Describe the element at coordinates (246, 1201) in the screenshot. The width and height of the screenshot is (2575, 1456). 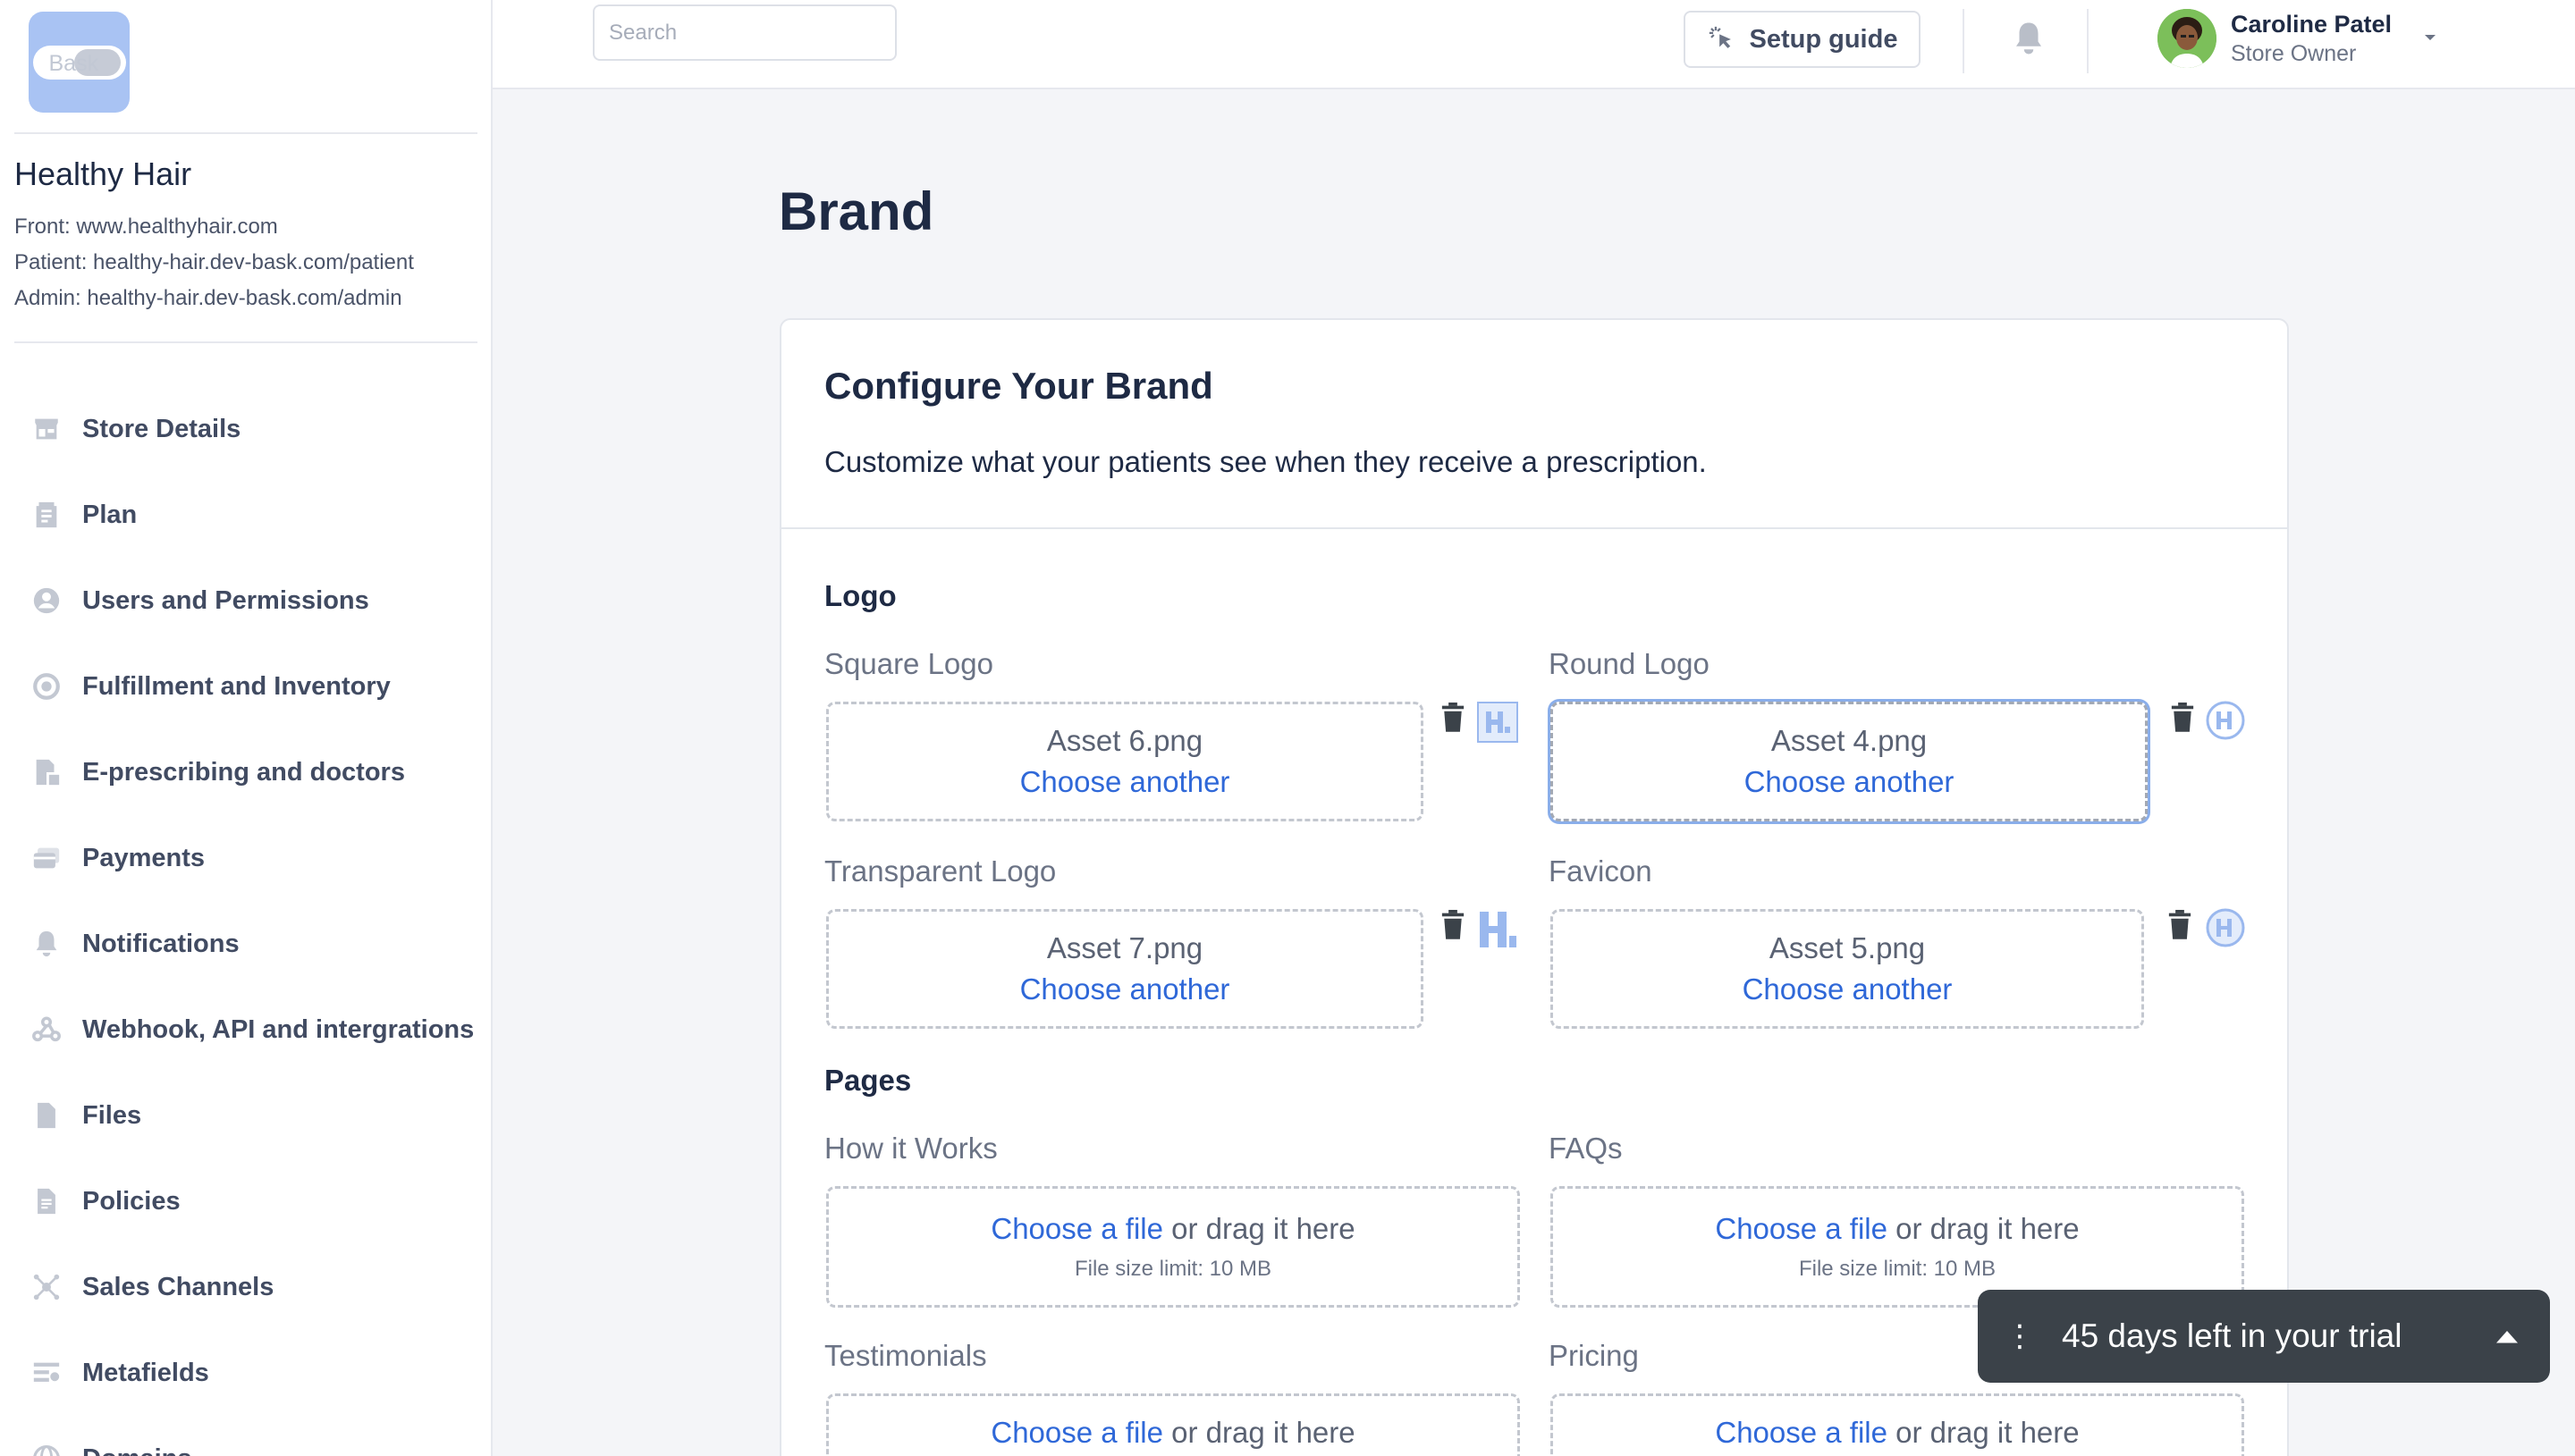
I see `sidebar-item-policies: Policies` at that location.